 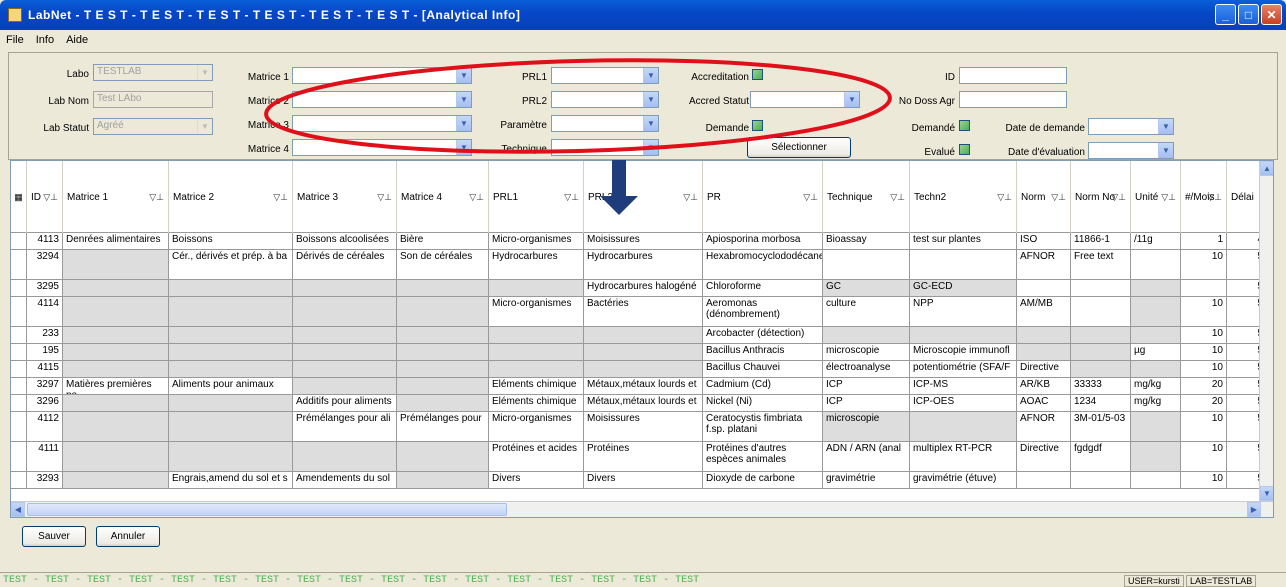 I want to click on save-button: Sauver, so click(x=54, y=536).